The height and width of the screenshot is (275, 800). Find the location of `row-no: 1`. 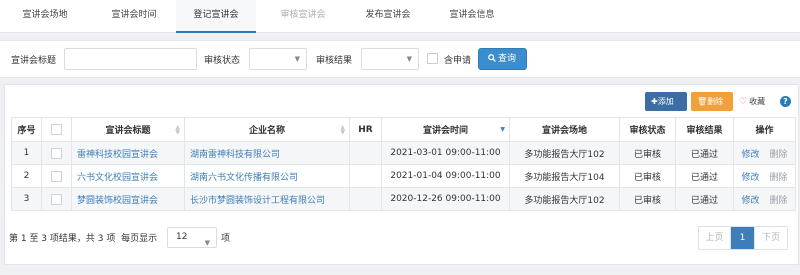

row-no: 1 is located at coordinates (26, 153).